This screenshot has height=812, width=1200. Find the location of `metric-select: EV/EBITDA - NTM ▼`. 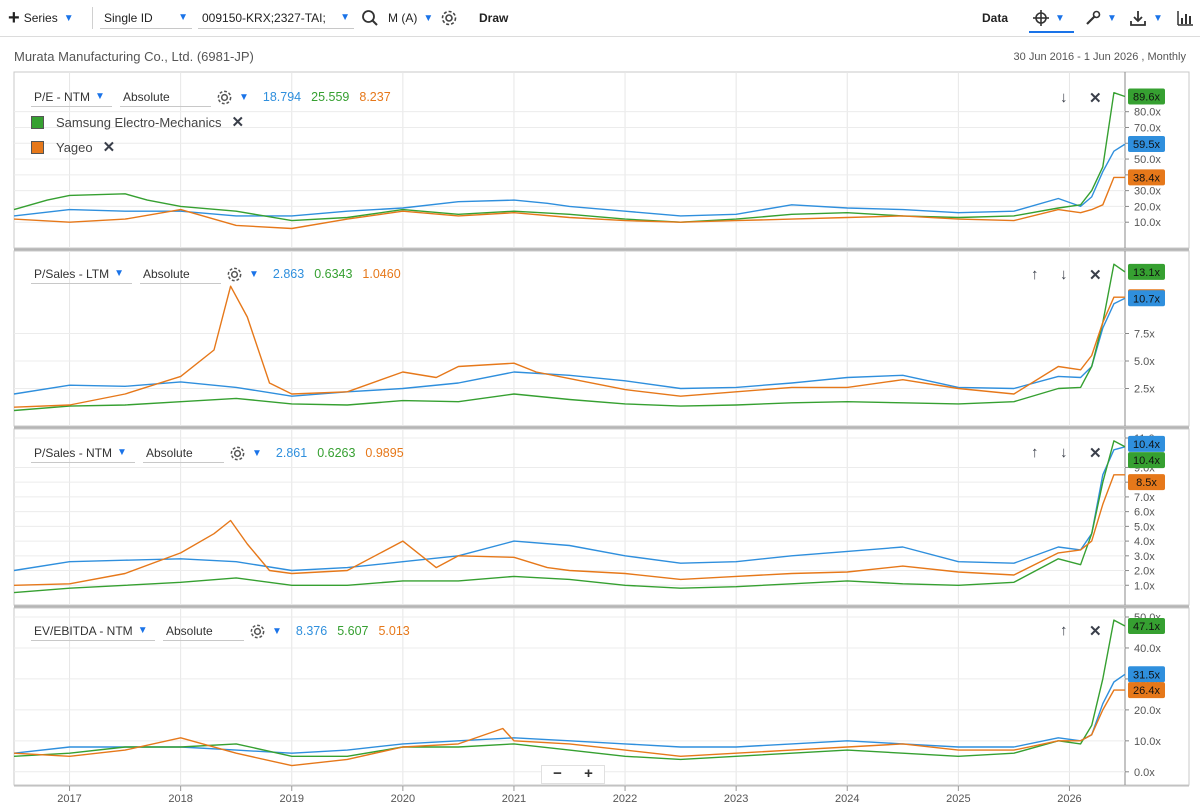

metric-select: EV/EBITDA - NTM ▼ is located at coordinates (93, 631).